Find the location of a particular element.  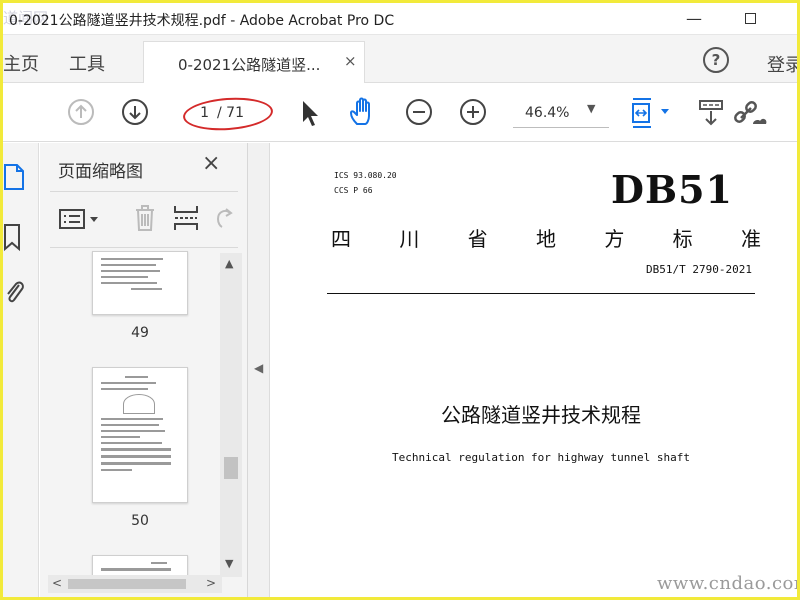

panel-collapse-handle: ◀ is located at coordinates (259, 370).